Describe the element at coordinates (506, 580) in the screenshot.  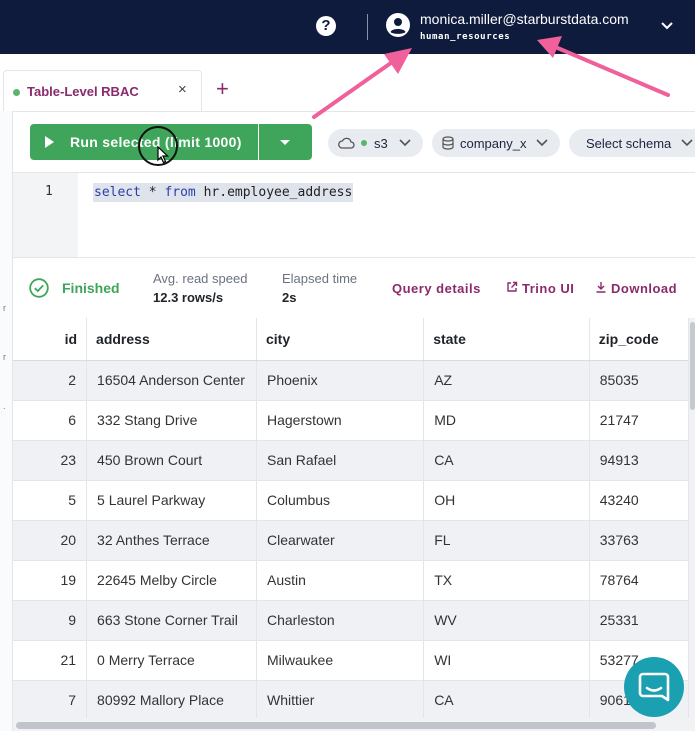
I see `cell-state: TX` at that location.